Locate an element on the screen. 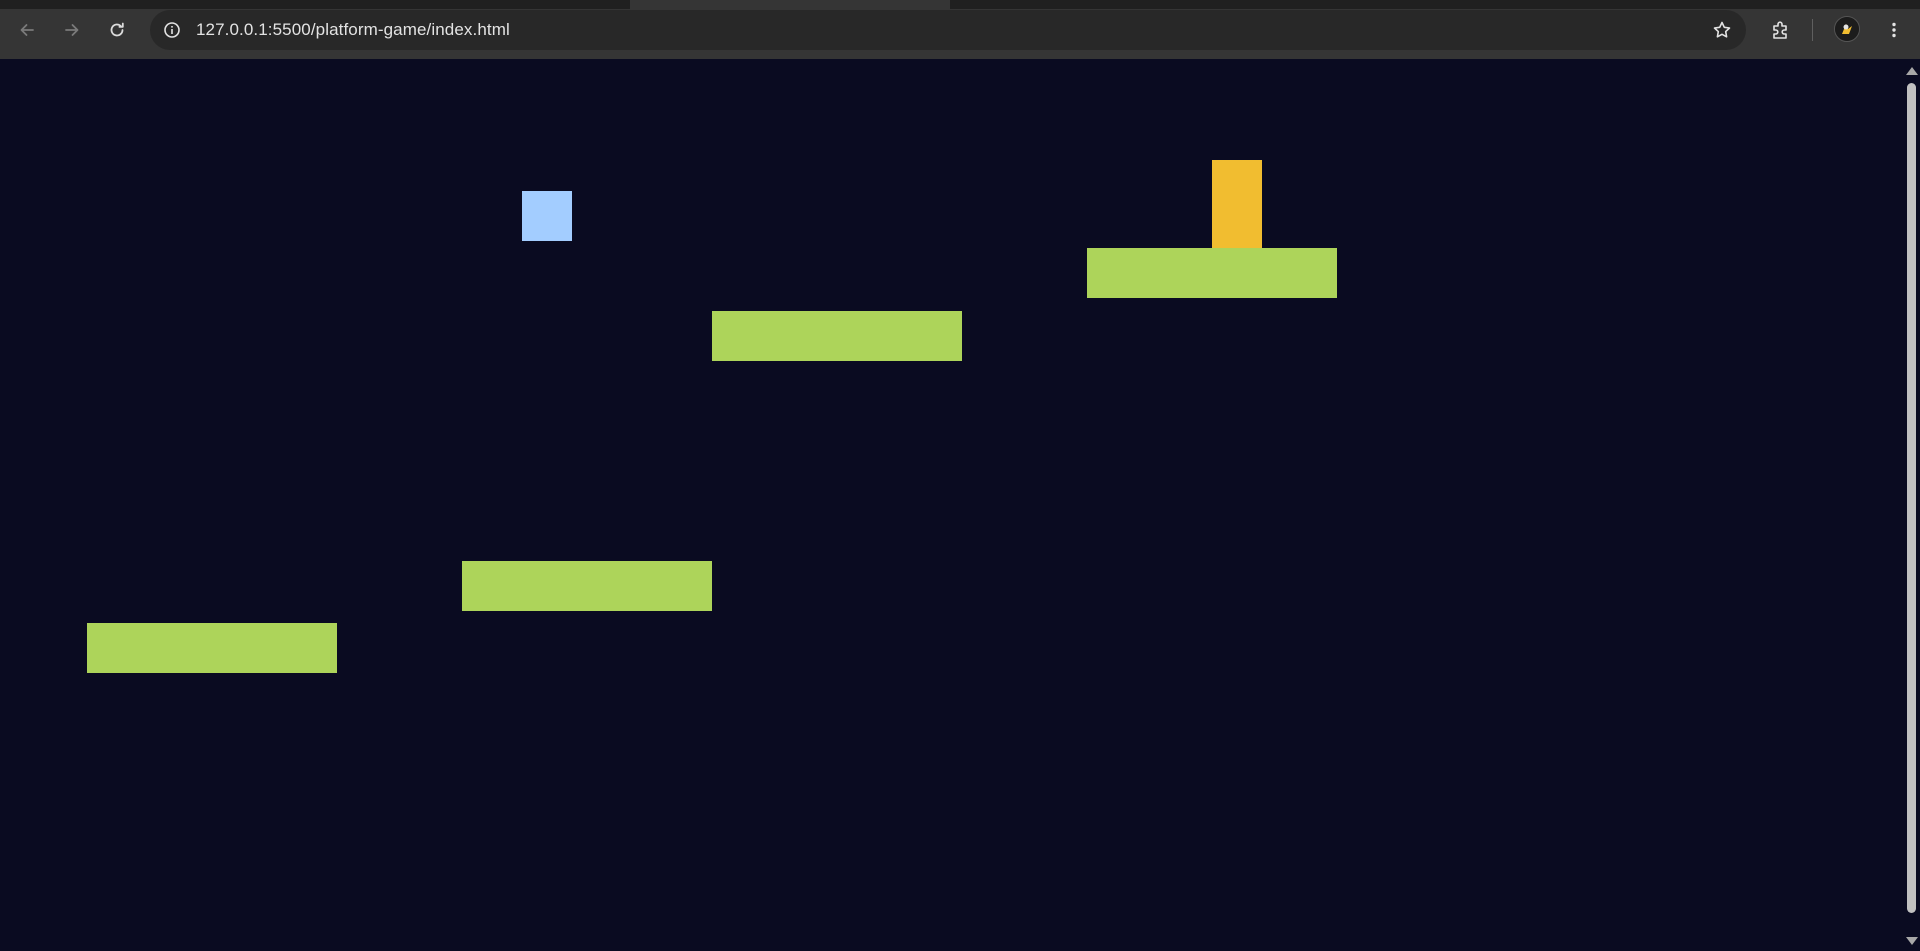 The image size is (1920, 951). star-icon is located at coordinates (1722, 29).